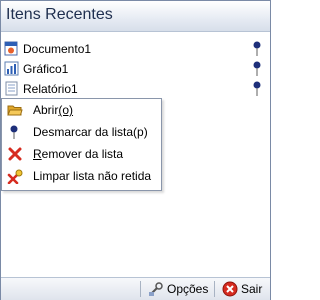  What do you see at coordinates (15, 176) in the screenshot?
I see `clear-list-icon` at bounding box center [15, 176].